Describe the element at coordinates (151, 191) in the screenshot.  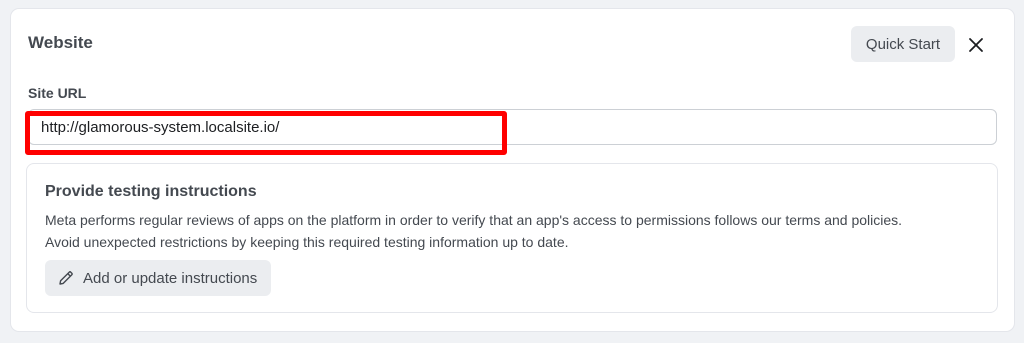
I see `testing-instructions-title: Provide testing instructions` at that location.